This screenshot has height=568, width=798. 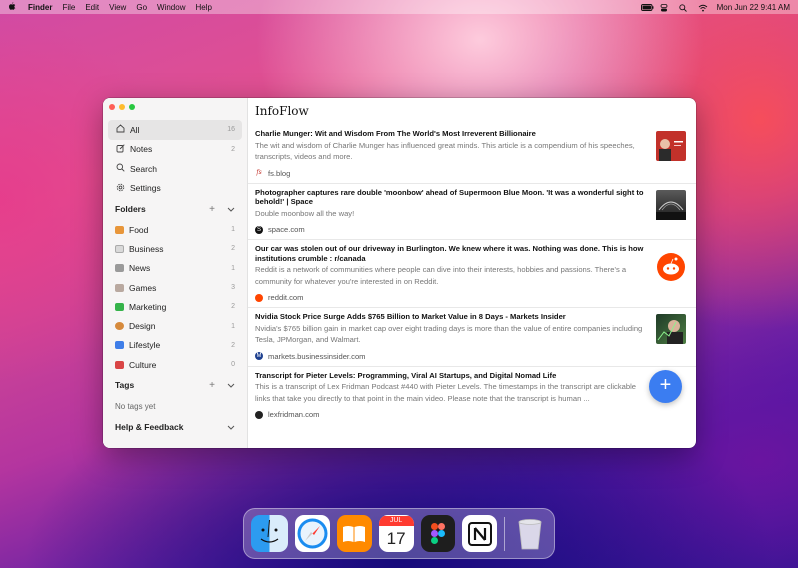 What do you see at coordinates (141, 7) in the screenshot?
I see `menu-go: Go` at bounding box center [141, 7].